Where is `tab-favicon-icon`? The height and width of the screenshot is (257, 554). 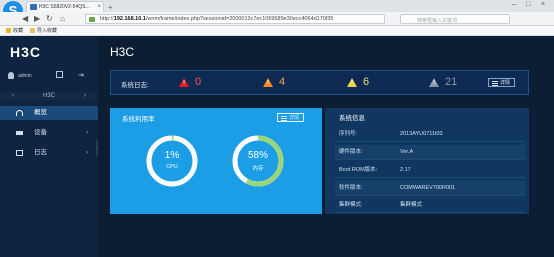
tab-favicon-icon is located at coordinates (33, 7).